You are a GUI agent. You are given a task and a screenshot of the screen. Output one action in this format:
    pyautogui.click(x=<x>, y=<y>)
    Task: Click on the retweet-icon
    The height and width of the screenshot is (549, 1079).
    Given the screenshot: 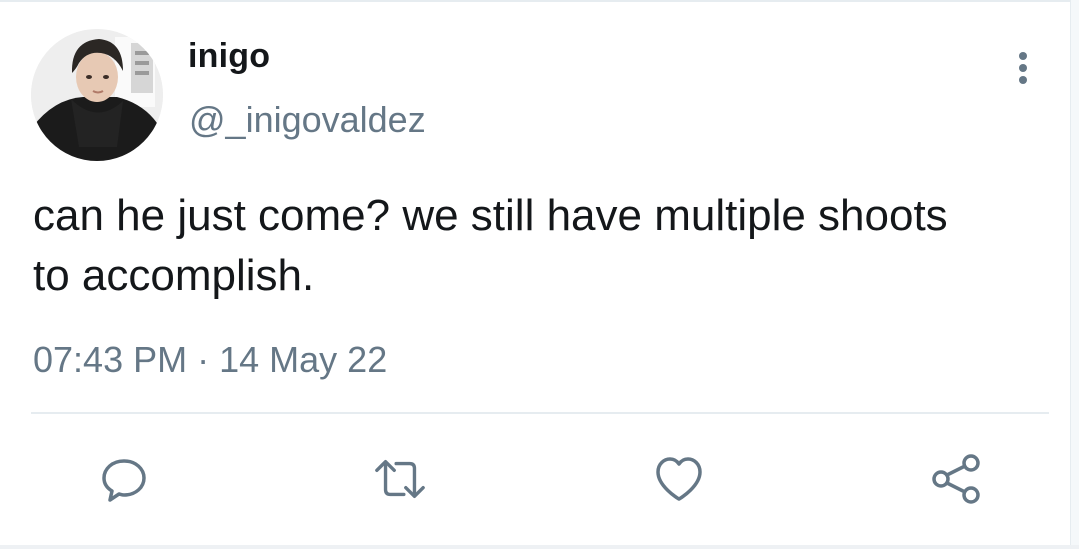 What is the action you would take?
    pyautogui.click(x=400, y=479)
    